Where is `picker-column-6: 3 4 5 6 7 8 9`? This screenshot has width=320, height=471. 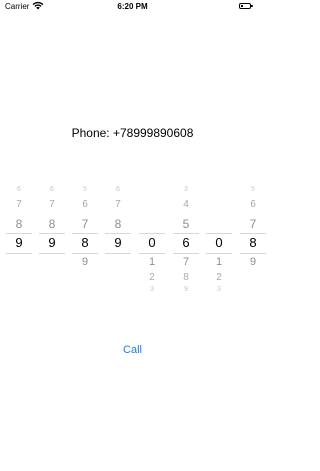
picker-column-6: 3 4 5 6 7 8 9 is located at coordinates (186, 242).